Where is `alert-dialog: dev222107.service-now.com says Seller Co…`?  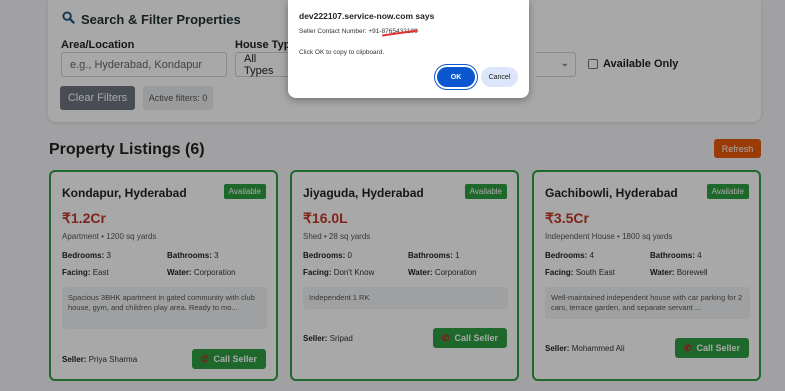
alert-dialog: dev222107.service-now.com says Seller Co… is located at coordinates (408, 49).